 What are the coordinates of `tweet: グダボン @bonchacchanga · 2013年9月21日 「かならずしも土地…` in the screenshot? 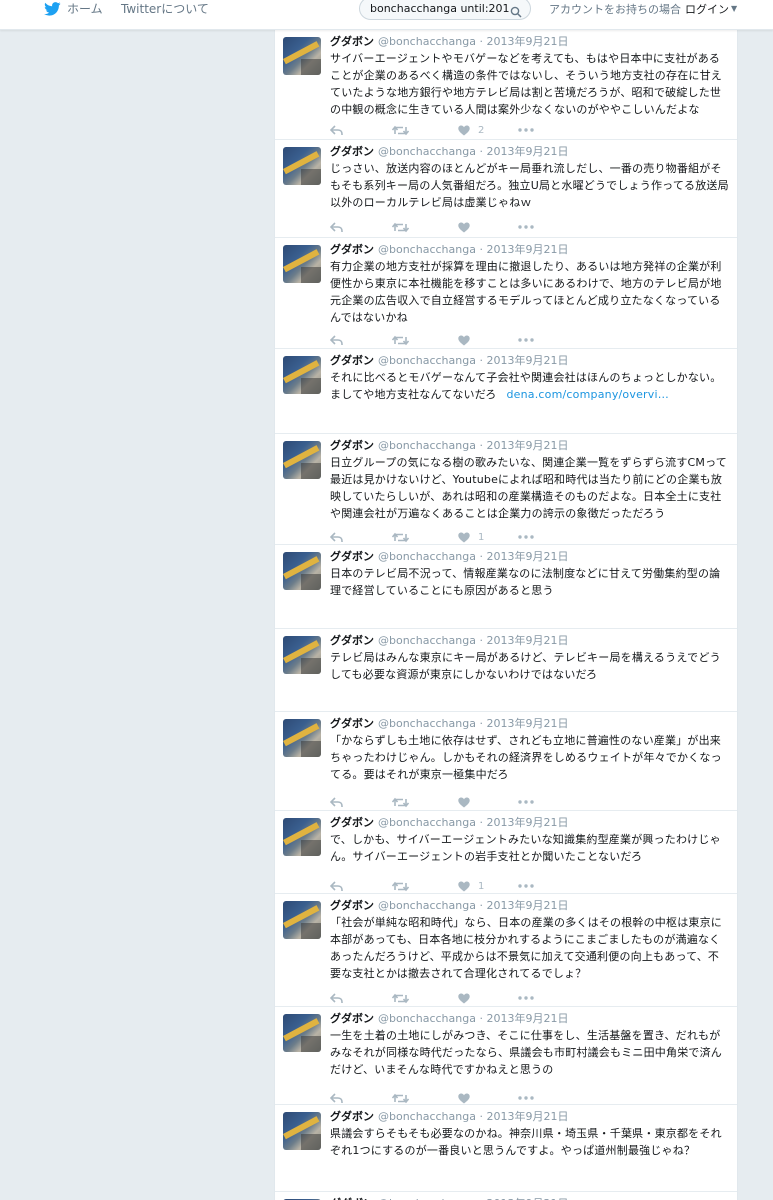 It's located at (506, 761).